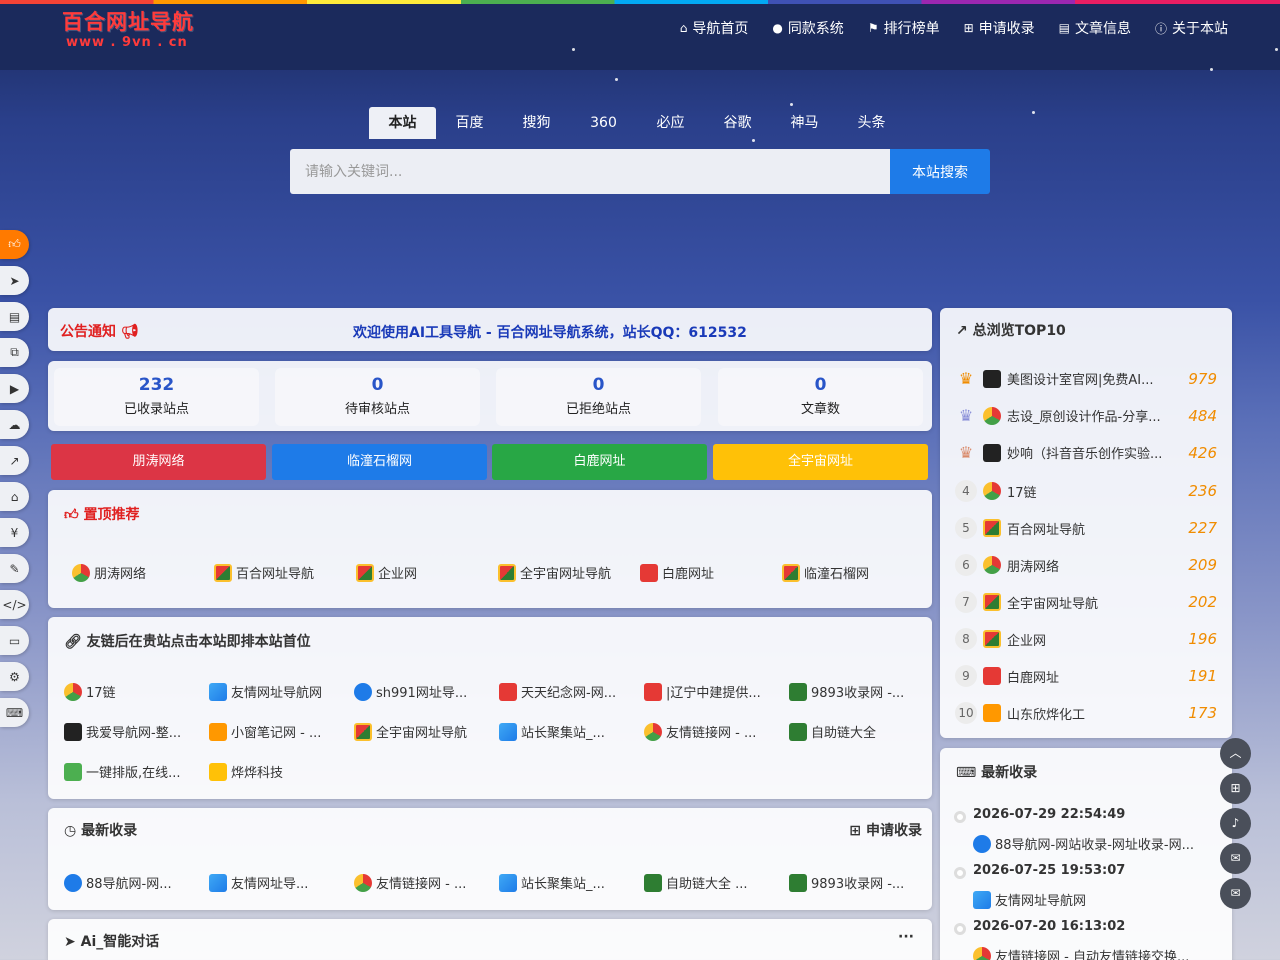 The height and width of the screenshot is (960, 1280). What do you see at coordinates (904, 28) in the screenshot?
I see `nav-ranking: ⚑ 排行榜单` at bounding box center [904, 28].